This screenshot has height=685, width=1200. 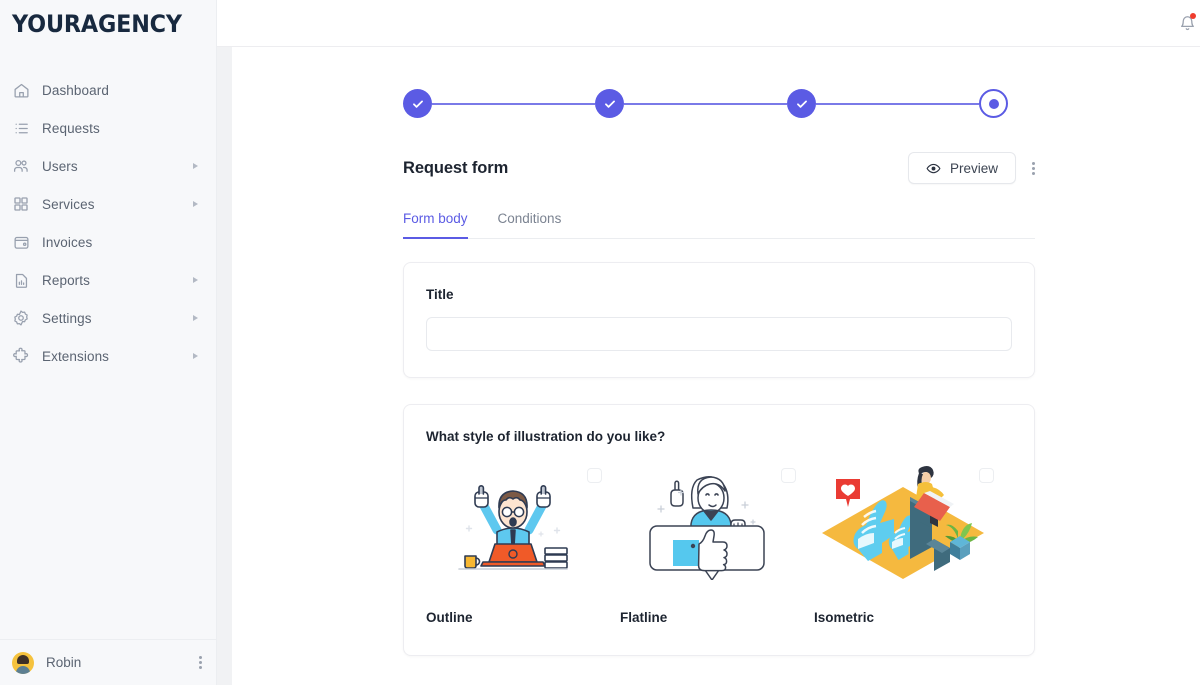 What do you see at coordinates (108, 318) in the screenshot?
I see `sidebar-item-settings: Settings` at bounding box center [108, 318].